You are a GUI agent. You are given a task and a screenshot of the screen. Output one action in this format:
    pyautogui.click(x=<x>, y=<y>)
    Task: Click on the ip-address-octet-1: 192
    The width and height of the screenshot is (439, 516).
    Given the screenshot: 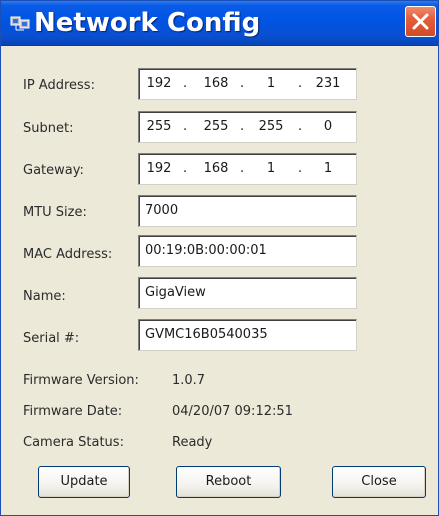 What is the action you would take?
    pyautogui.click(x=159, y=83)
    